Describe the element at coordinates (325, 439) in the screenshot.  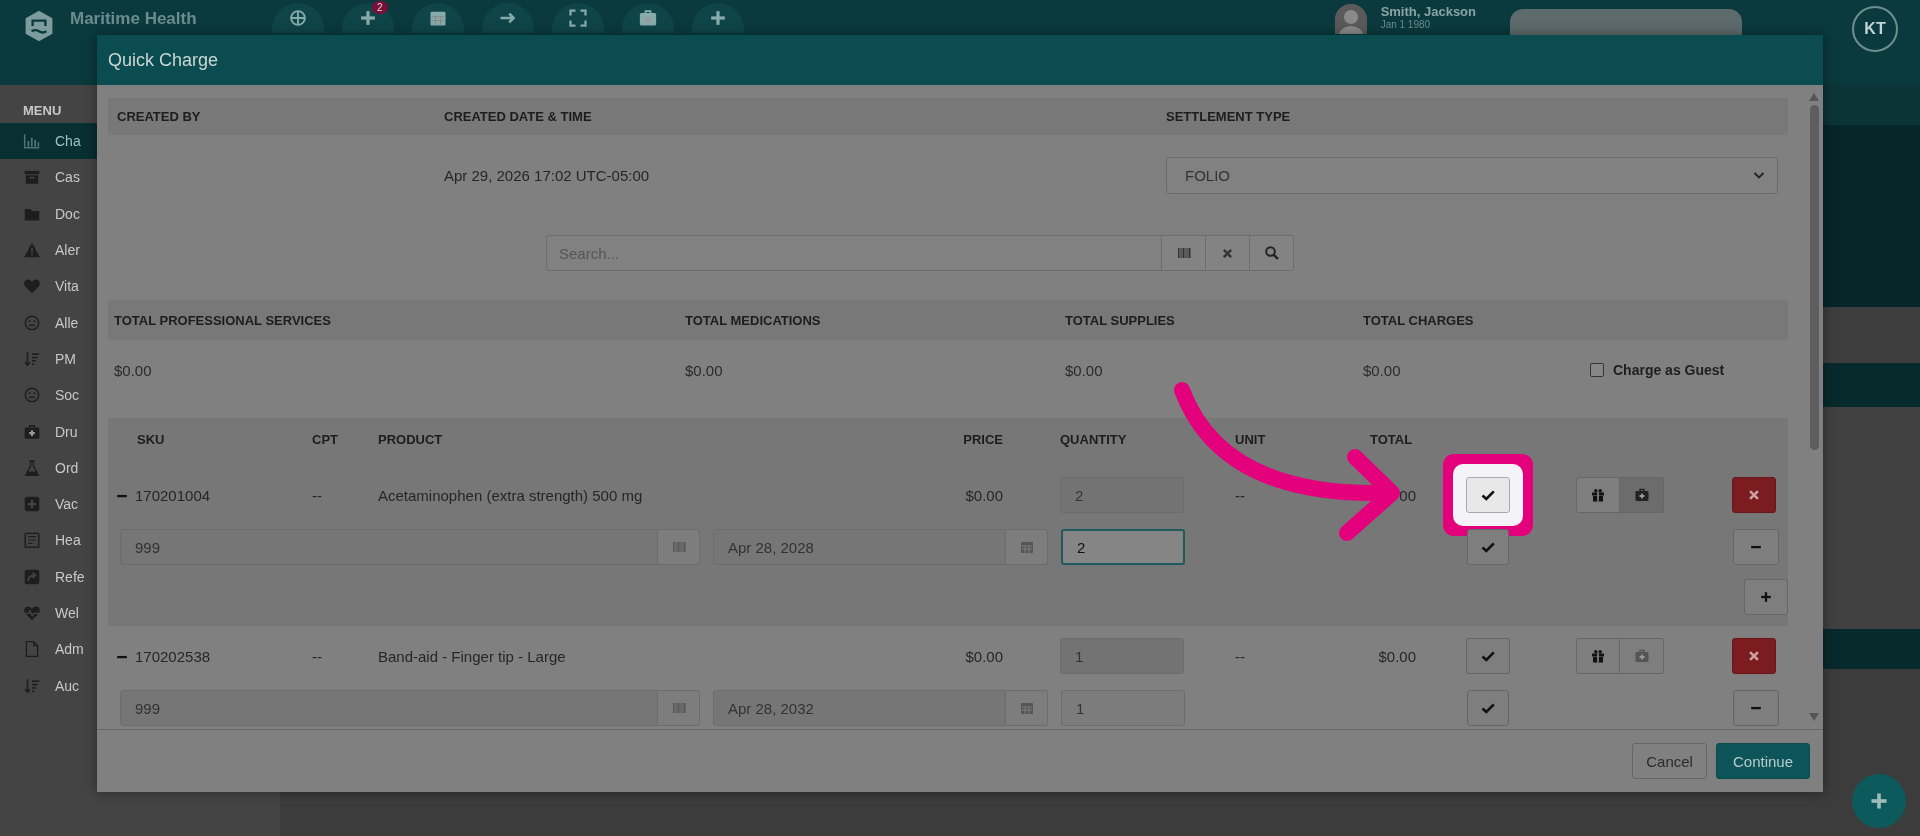
I see `column-header: CPT` at that location.